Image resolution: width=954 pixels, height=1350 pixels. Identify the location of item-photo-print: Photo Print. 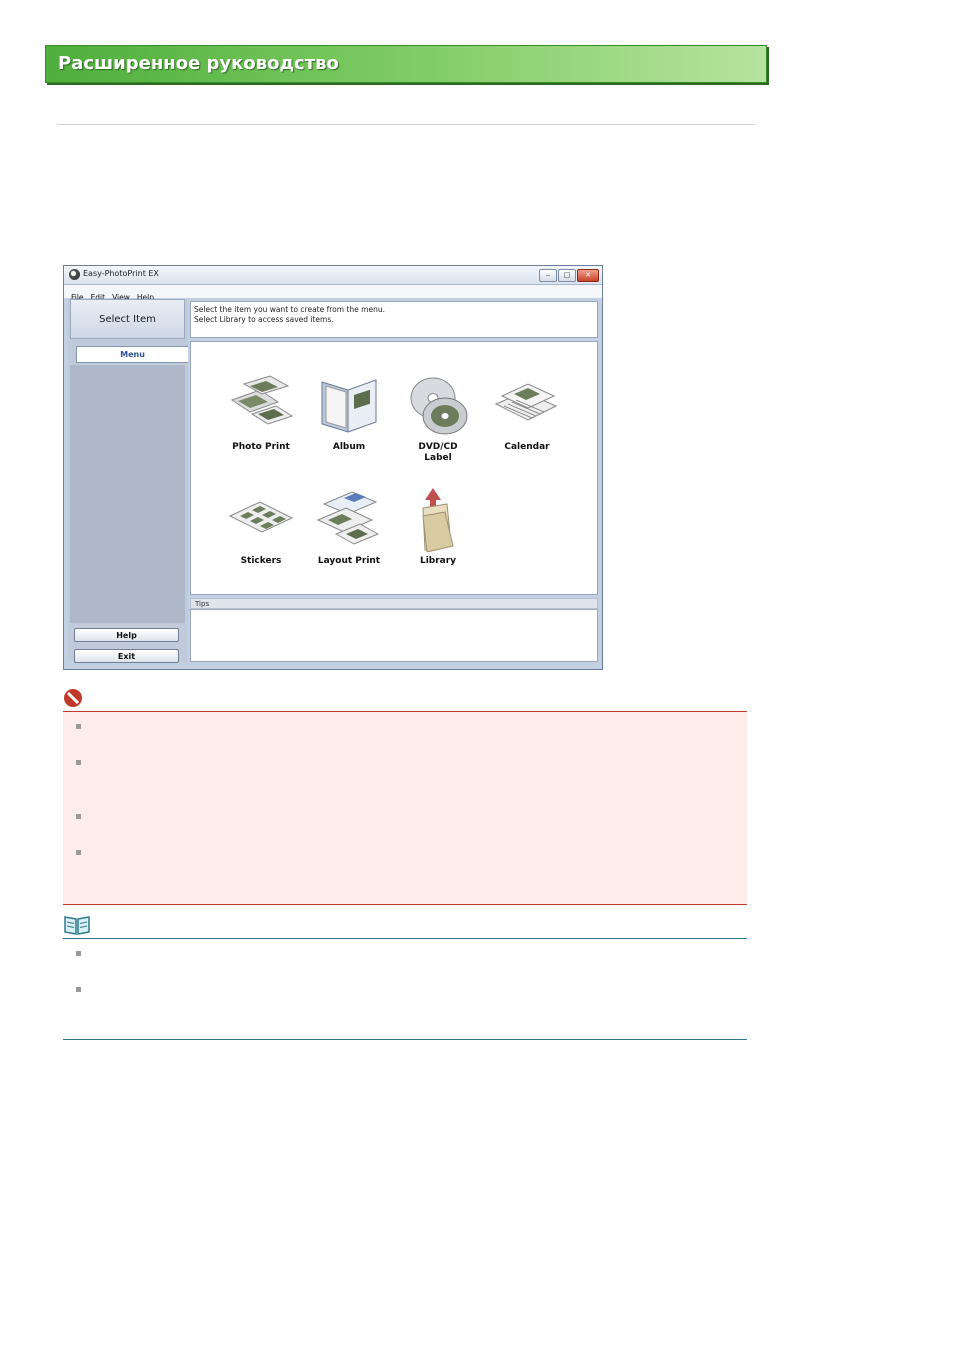
(261, 412).